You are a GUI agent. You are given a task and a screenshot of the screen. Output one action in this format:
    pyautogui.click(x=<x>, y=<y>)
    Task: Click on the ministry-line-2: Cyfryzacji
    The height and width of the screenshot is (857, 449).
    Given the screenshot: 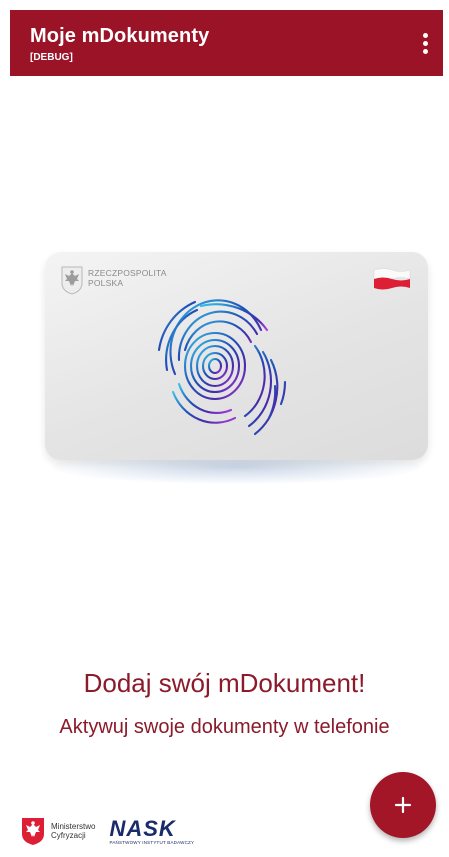 What is the action you would take?
    pyautogui.click(x=68, y=835)
    